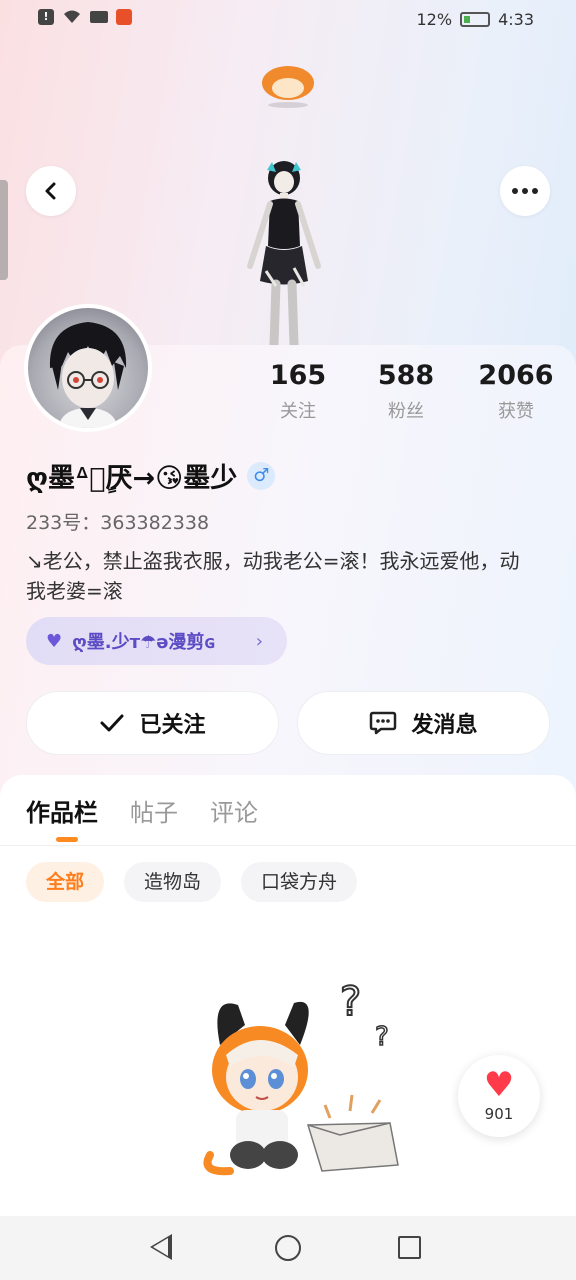 The image size is (576, 1280). I want to click on followed-label: 已关注, so click(172, 725).